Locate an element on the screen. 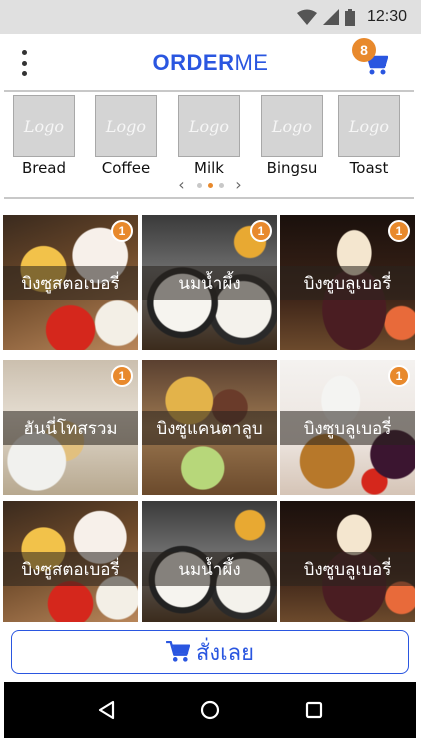 This screenshot has width=421, height=740. chevron-right-icon: › is located at coordinates (239, 185).